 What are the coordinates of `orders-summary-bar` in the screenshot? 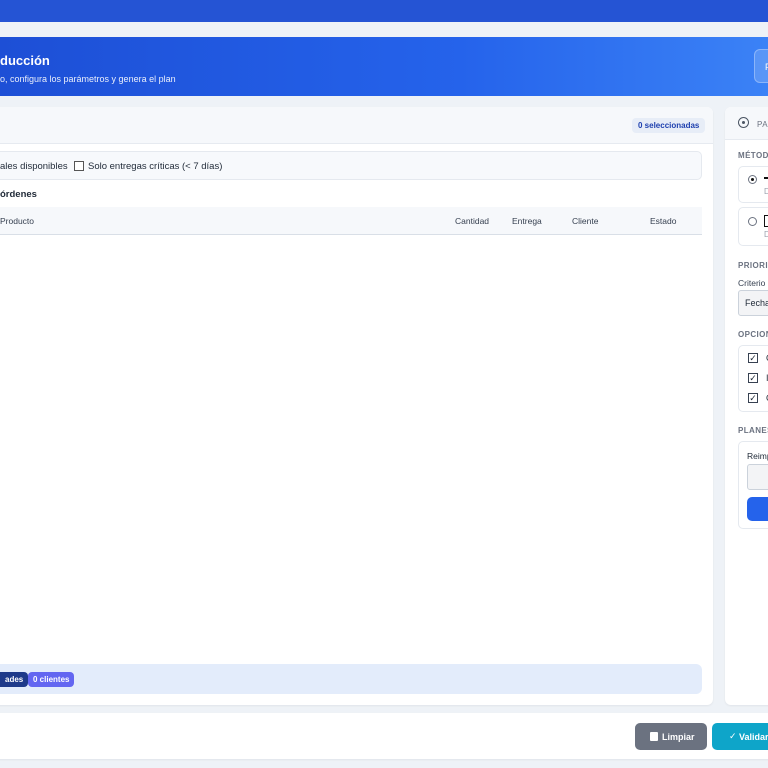 It's located at (351, 679).